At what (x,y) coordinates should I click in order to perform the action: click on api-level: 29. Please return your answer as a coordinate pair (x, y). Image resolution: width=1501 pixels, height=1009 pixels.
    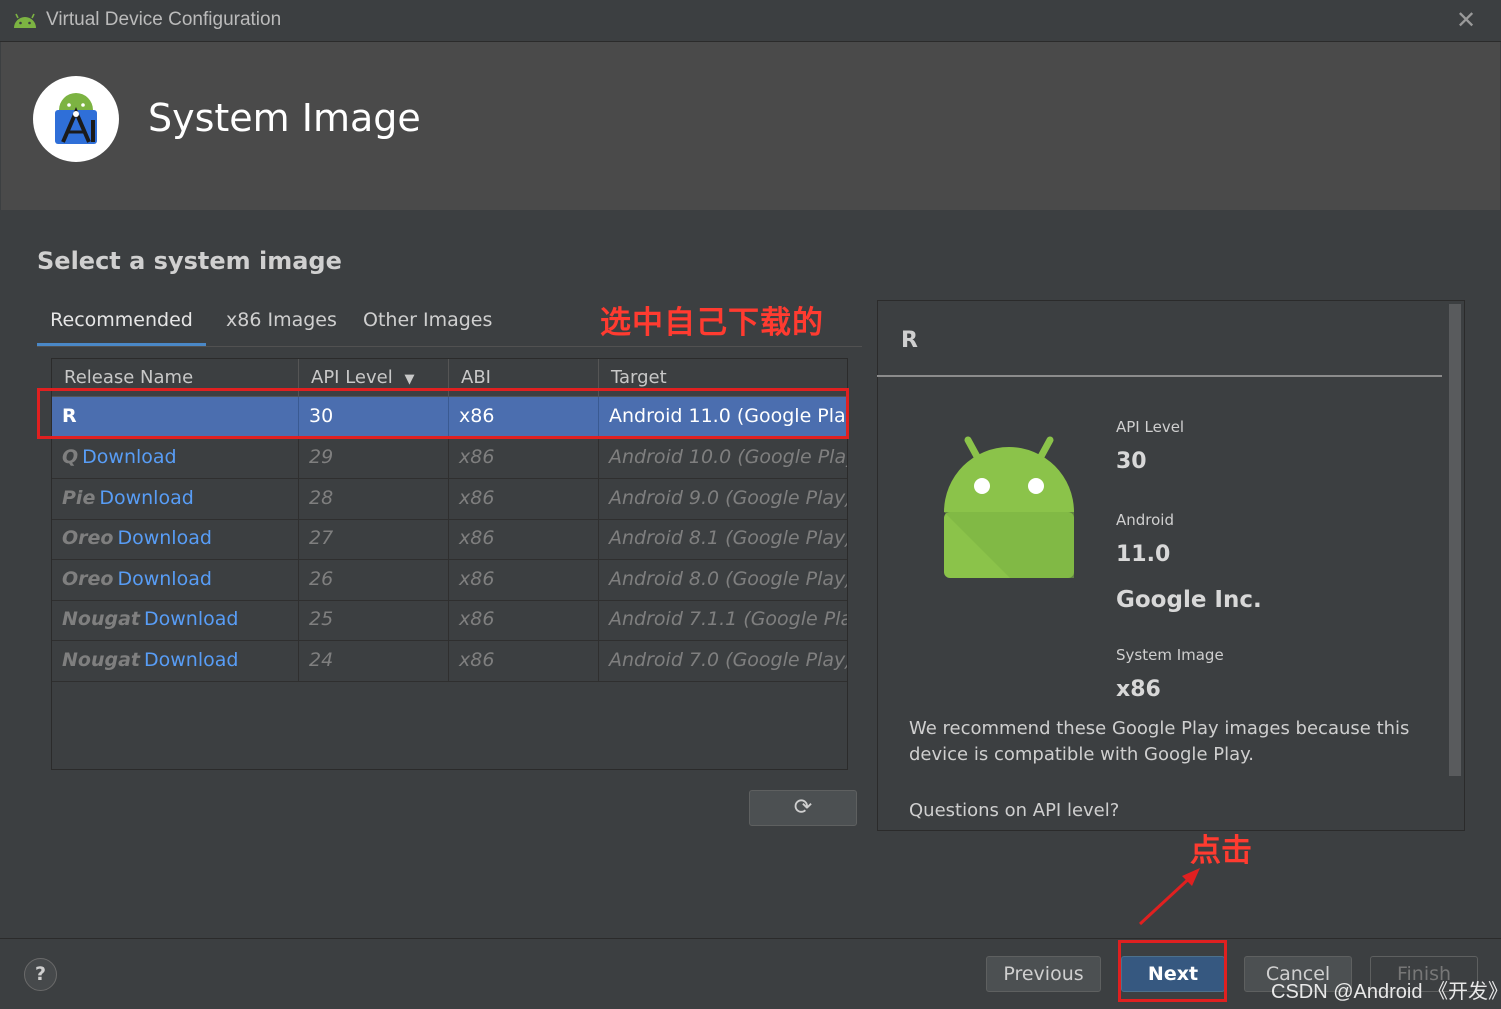
    Looking at the image, I should click on (374, 458).